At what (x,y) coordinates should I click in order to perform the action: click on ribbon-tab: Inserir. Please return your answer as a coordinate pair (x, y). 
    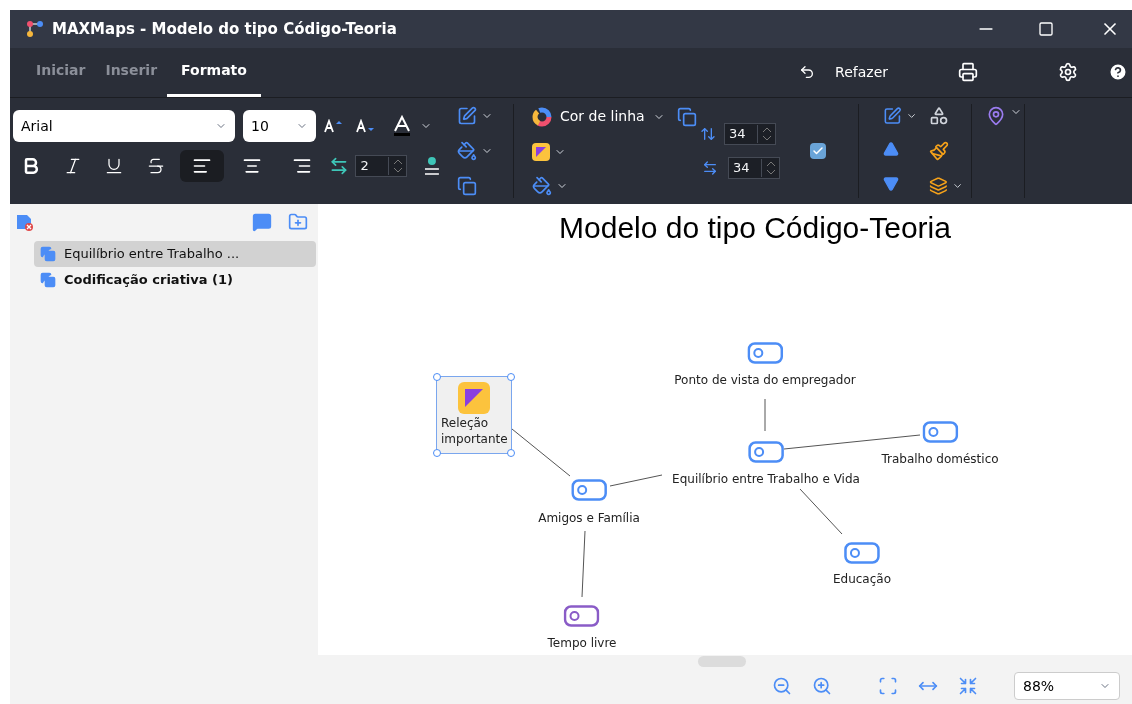
    Looking at the image, I should click on (131, 72).